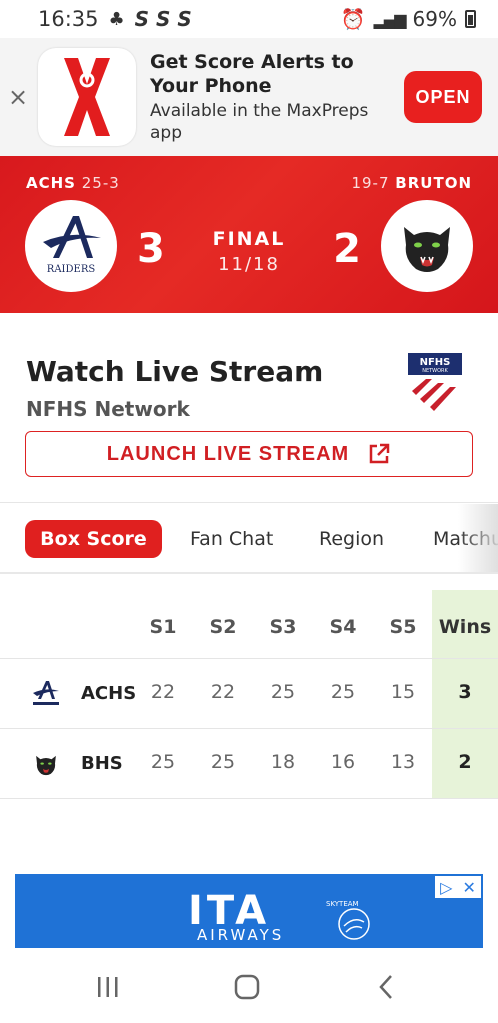 The image size is (498, 1023). I want to click on set-score: 15, so click(403, 692).